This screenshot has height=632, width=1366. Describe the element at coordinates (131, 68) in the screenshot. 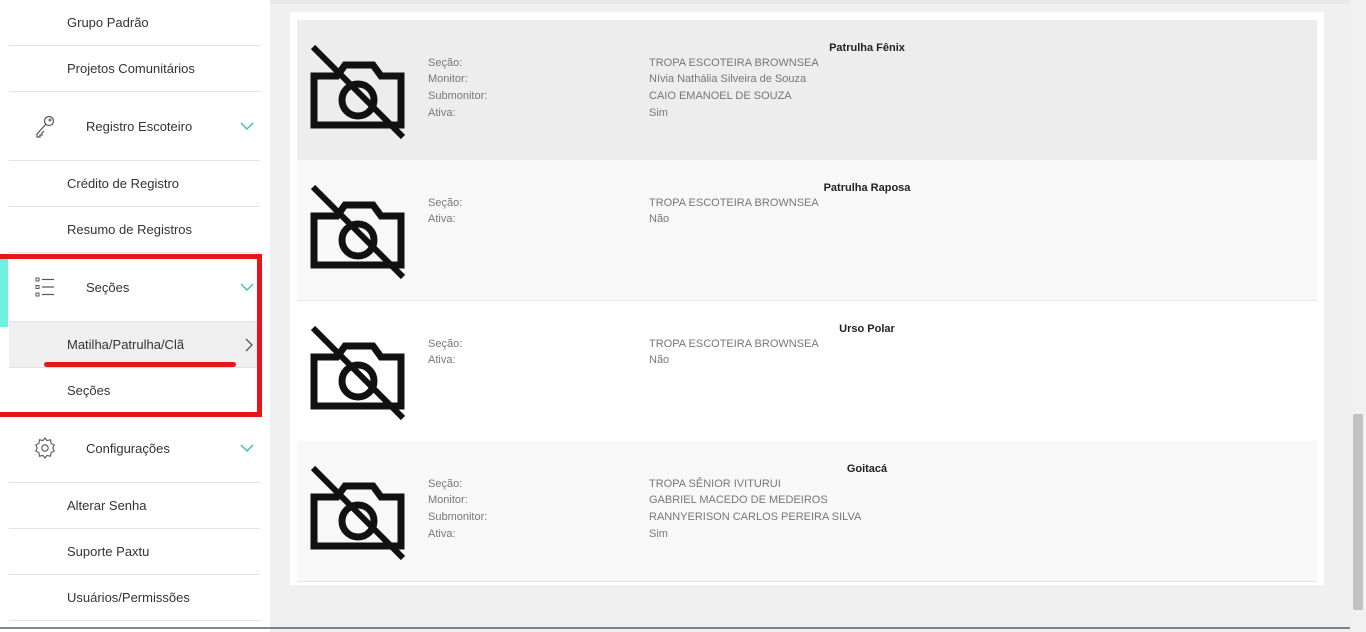

I see `sidebar-item-label: Projetos Comunitários` at that location.